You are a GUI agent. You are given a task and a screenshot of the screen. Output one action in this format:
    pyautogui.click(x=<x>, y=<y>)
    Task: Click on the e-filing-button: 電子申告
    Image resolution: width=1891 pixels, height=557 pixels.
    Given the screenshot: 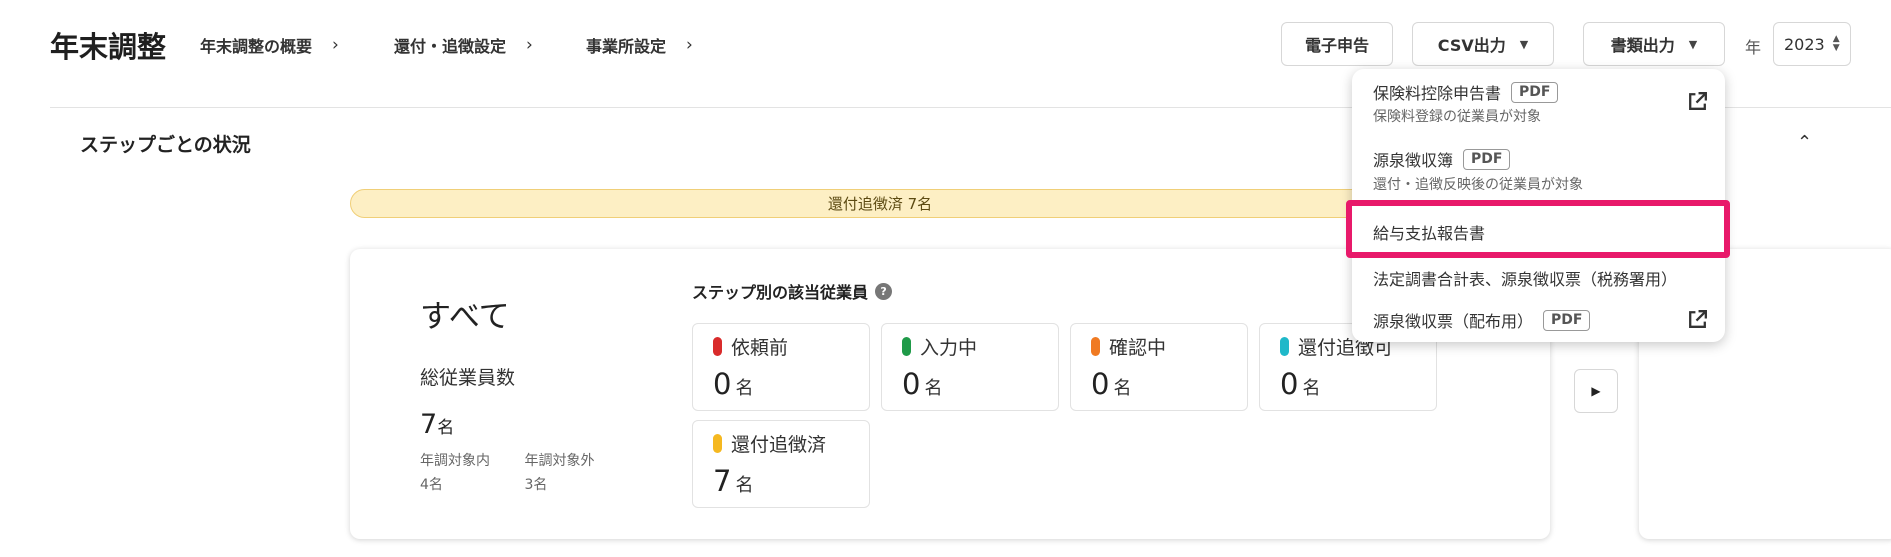 What is the action you would take?
    pyautogui.click(x=1337, y=44)
    